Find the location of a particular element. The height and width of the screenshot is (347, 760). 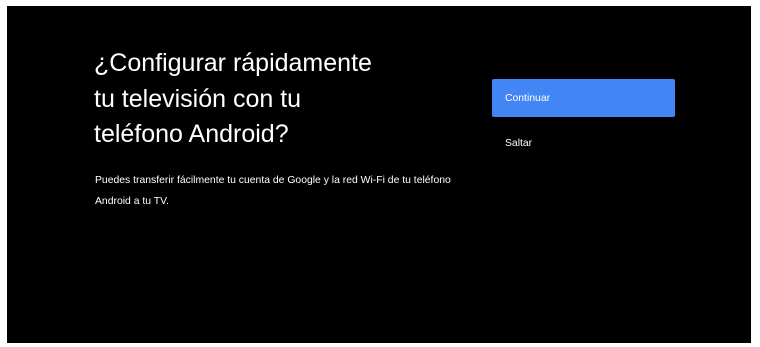

continue-button-label: Continuar is located at coordinates (528, 98).